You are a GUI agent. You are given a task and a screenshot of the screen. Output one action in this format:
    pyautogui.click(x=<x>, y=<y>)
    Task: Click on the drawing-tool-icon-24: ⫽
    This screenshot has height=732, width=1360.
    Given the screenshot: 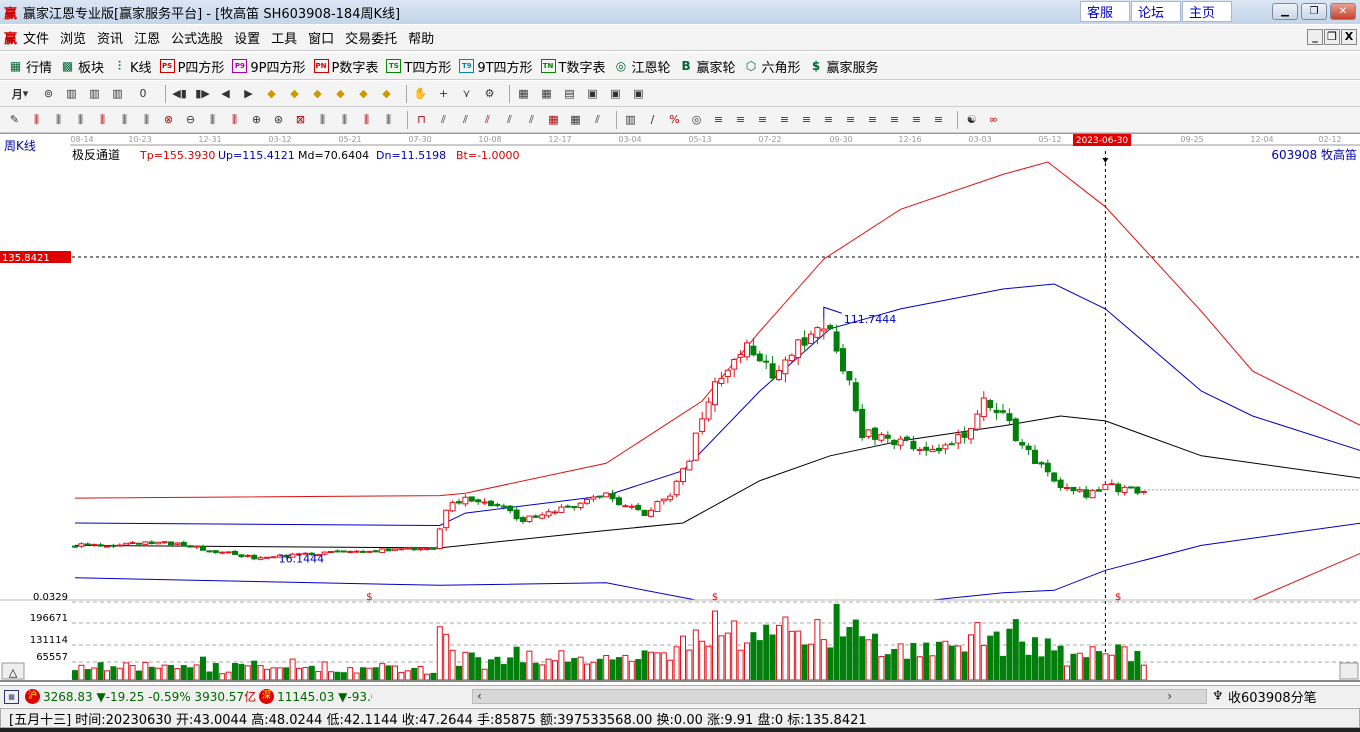 What is the action you would take?
    pyautogui.click(x=531, y=119)
    